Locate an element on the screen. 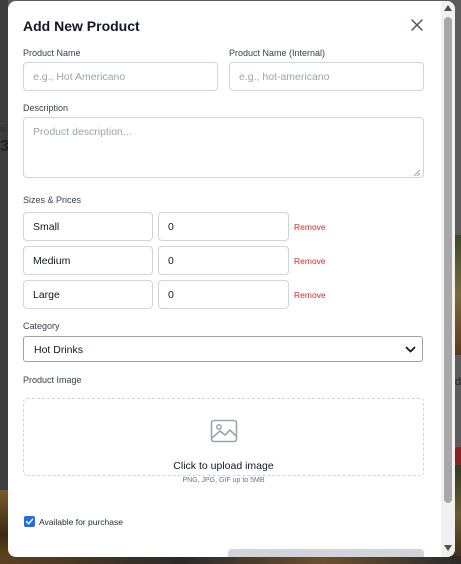 The height and width of the screenshot is (564, 461). sizes-prices-label: Sizes & Prices is located at coordinates (52, 200).